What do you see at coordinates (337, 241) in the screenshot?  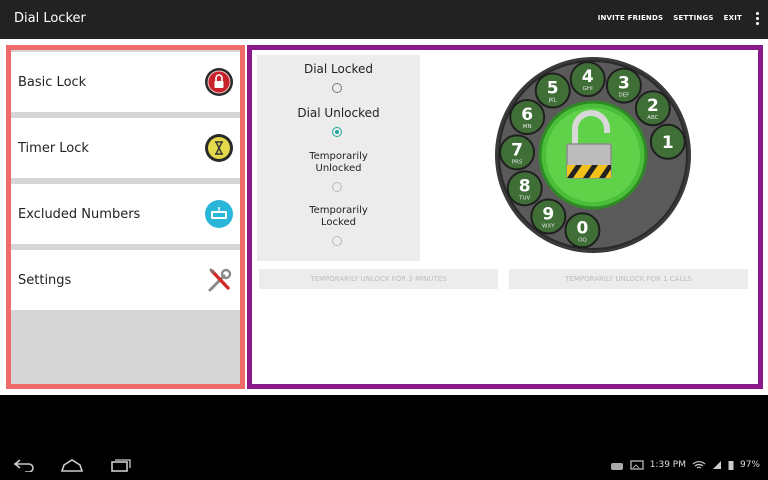 I see `temporarily-locked-radio` at bounding box center [337, 241].